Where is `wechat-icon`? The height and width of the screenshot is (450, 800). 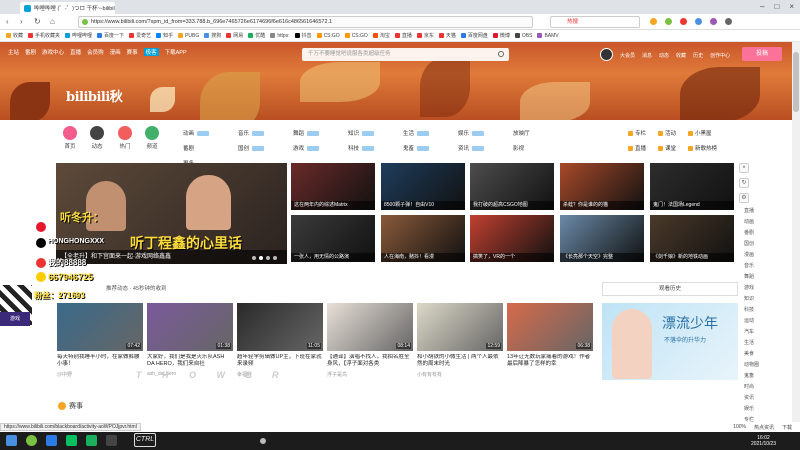 wechat-icon is located at coordinates (31, 440).